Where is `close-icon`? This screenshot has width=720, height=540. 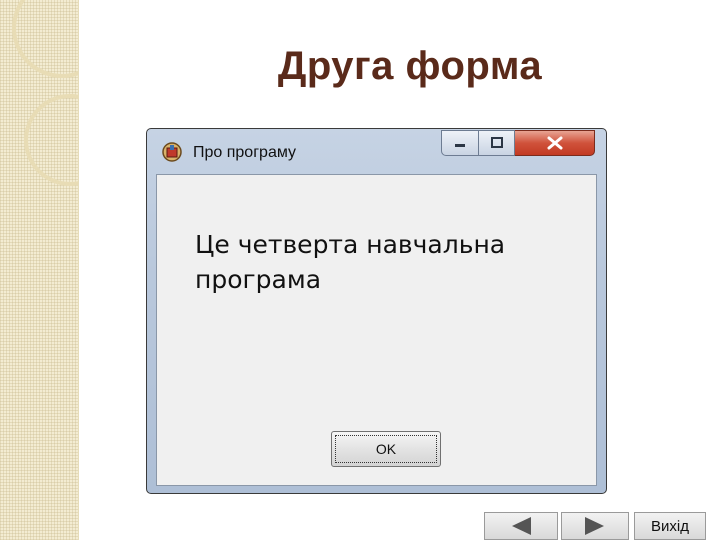
close-icon is located at coordinates (554, 143).